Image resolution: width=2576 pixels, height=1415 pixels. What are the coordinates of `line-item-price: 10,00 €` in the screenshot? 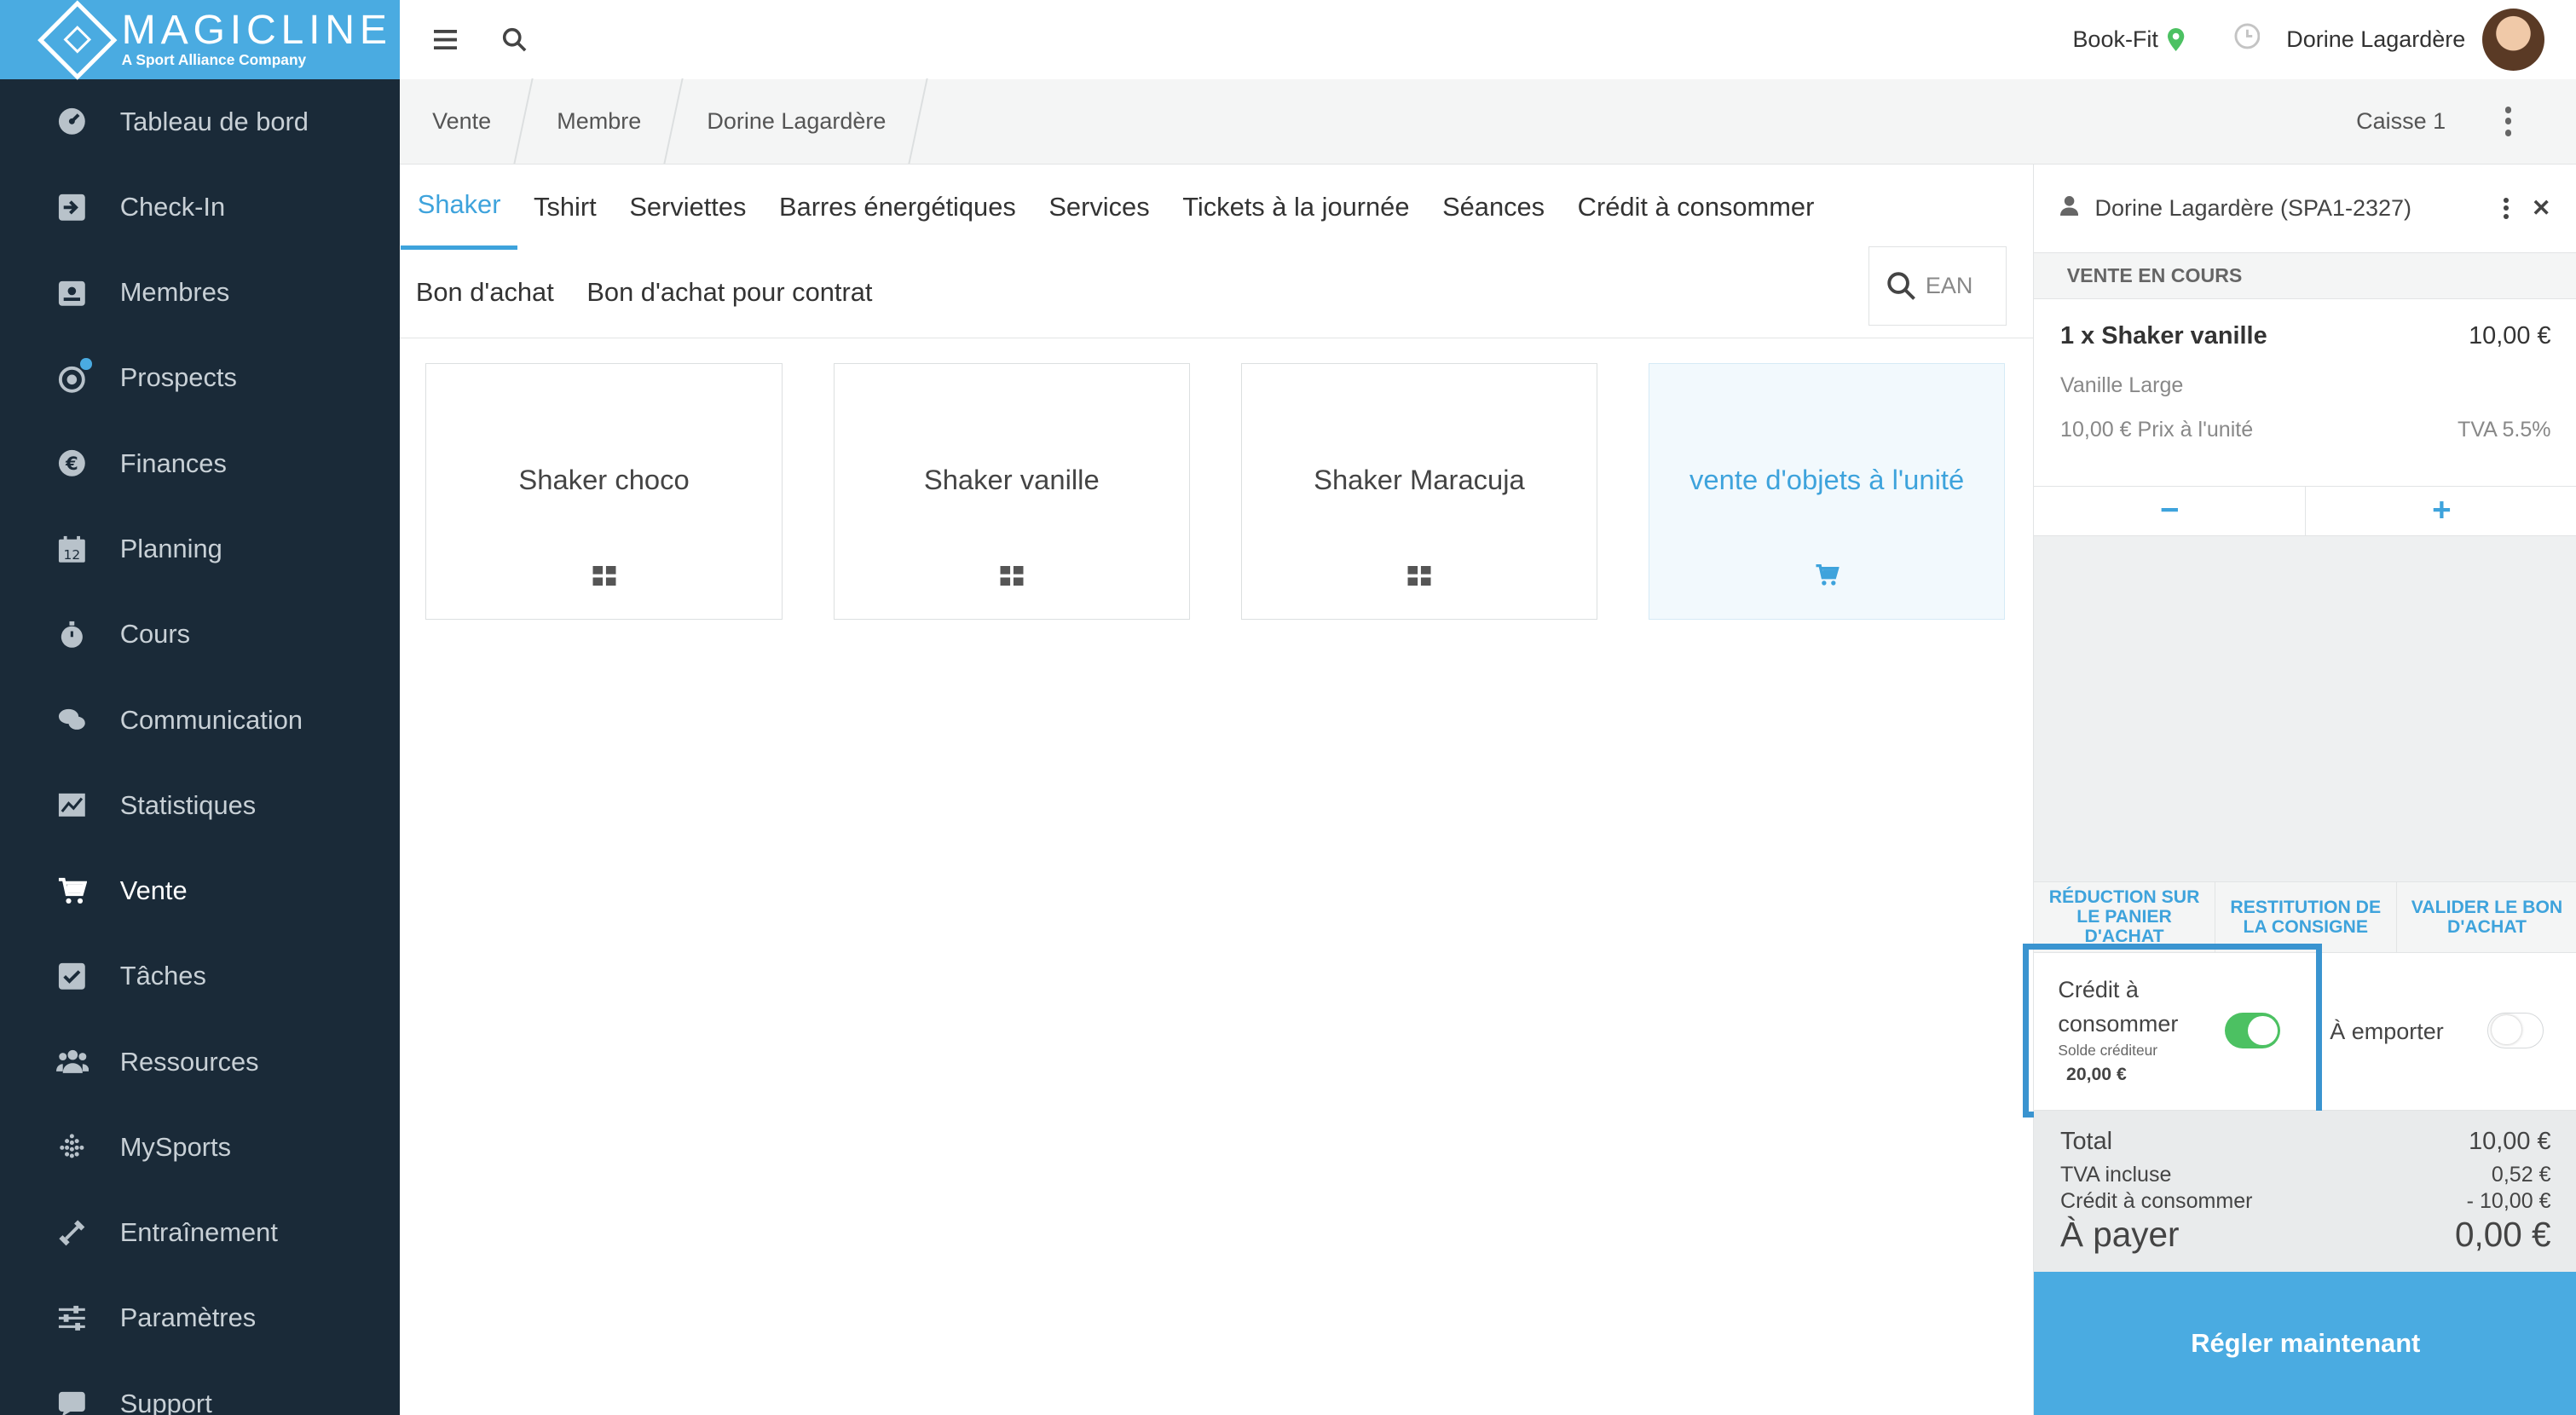 It's located at (2510, 335).